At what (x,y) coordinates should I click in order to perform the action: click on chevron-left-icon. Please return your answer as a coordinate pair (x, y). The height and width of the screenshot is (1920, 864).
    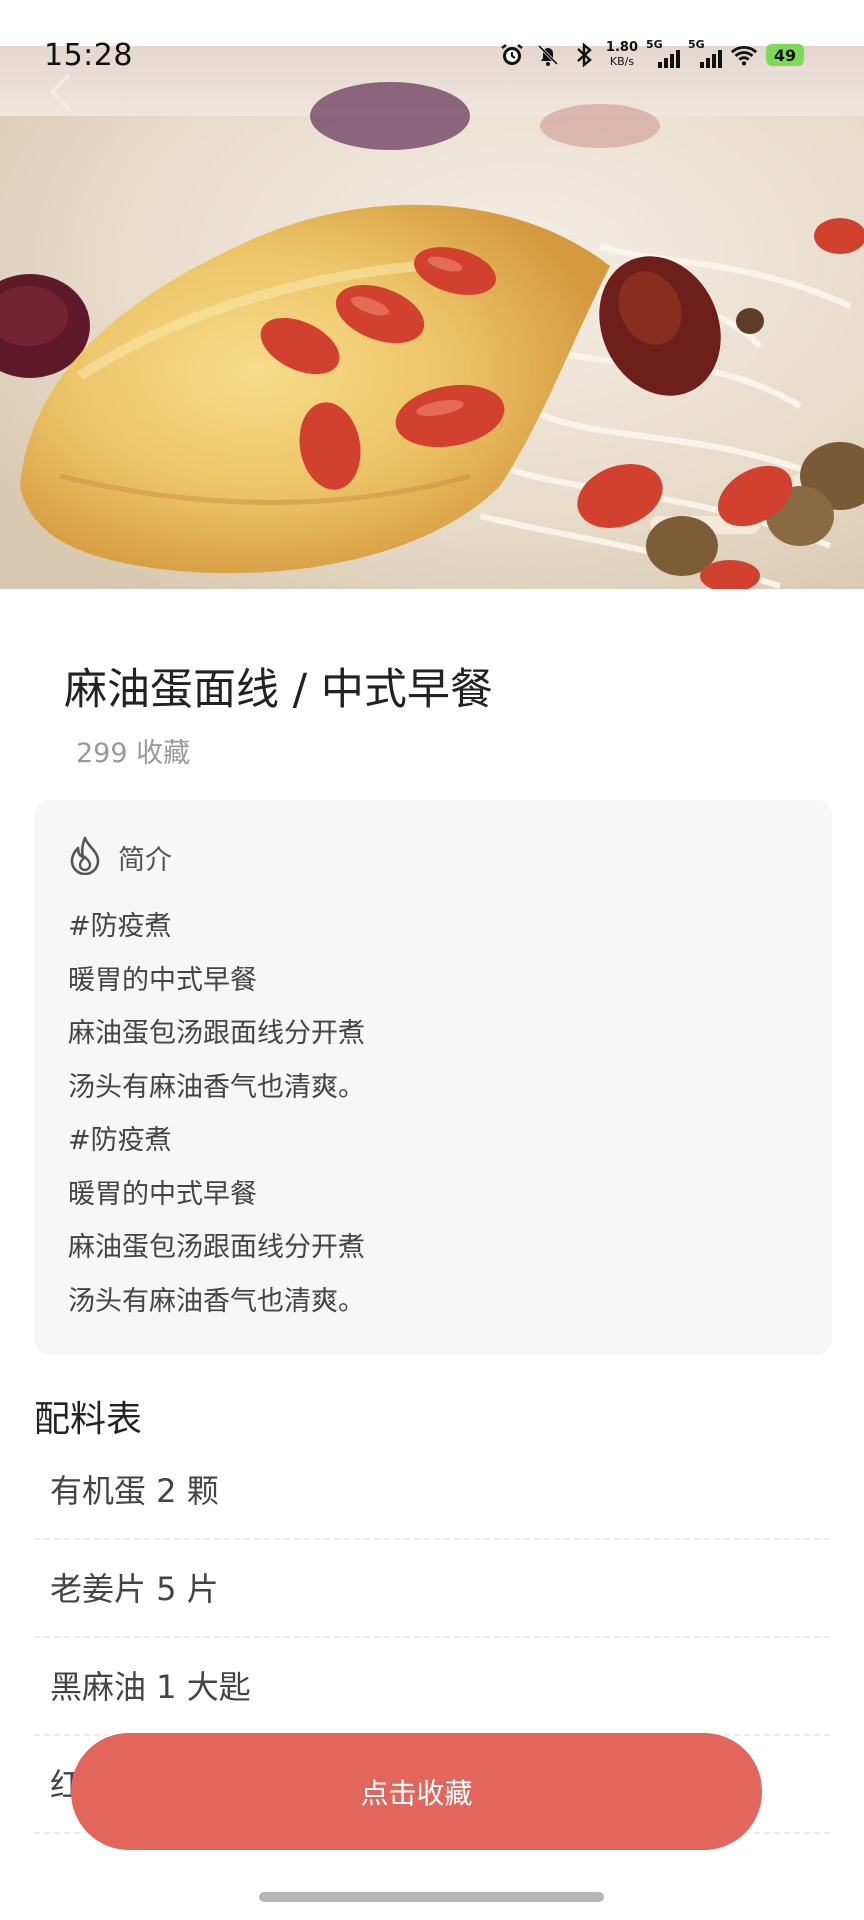
    Looking at the image, I should click on (59, 92).